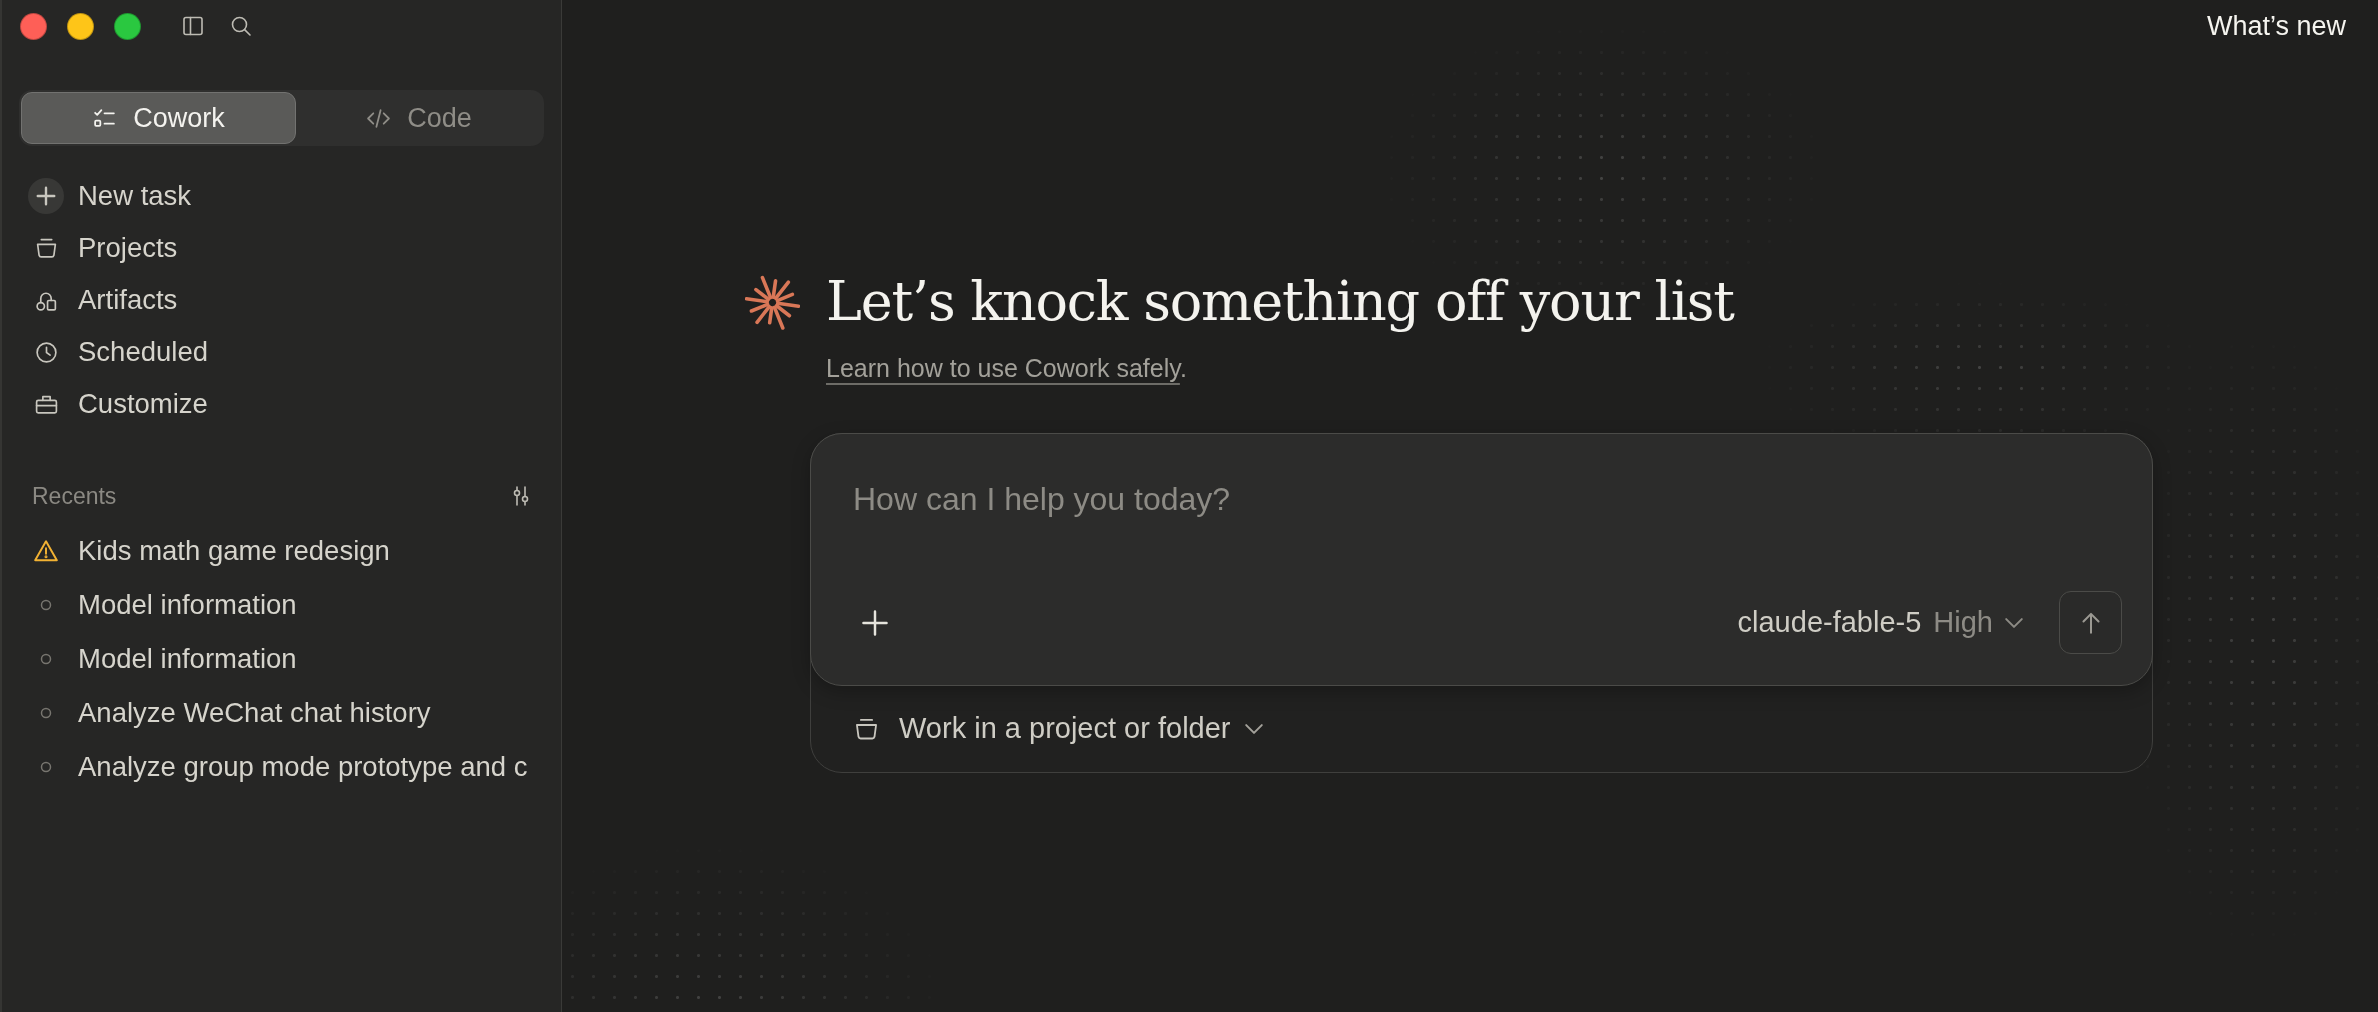  What do you see at coordinates (281, 300) in the screenshot?
I see `sidebar-item: Artifacts` at bounding box center [281, 300].